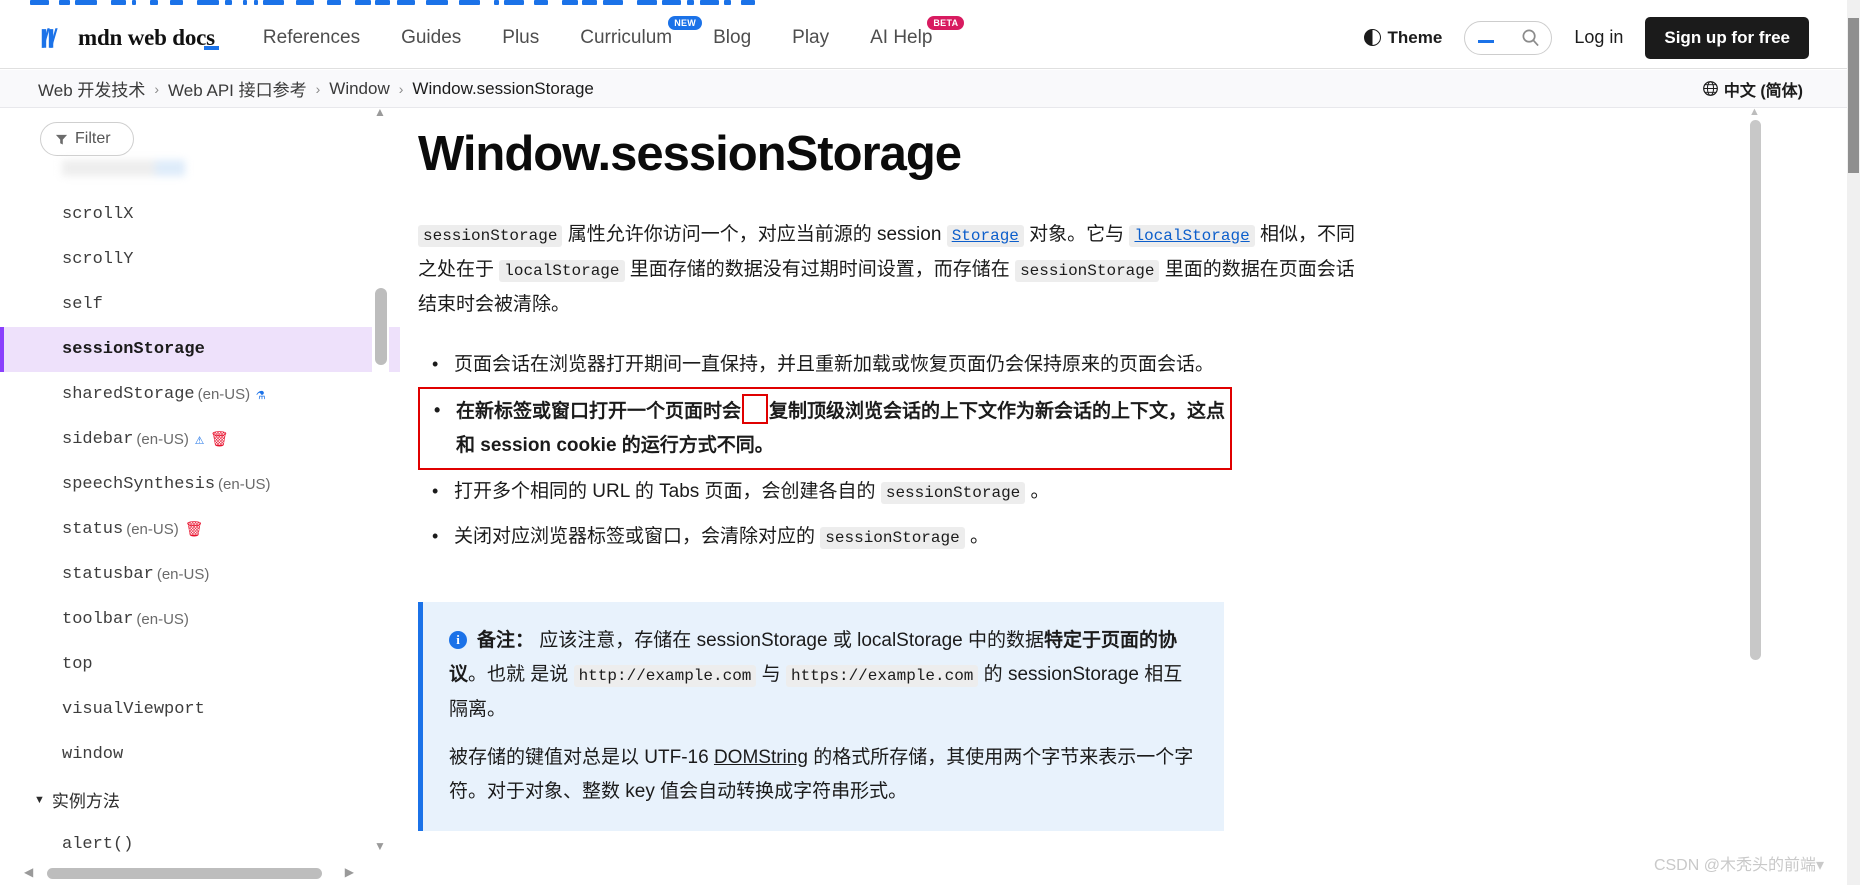  I want to click on sidebar-item-scrolly: scrollY, so click(200, 259).